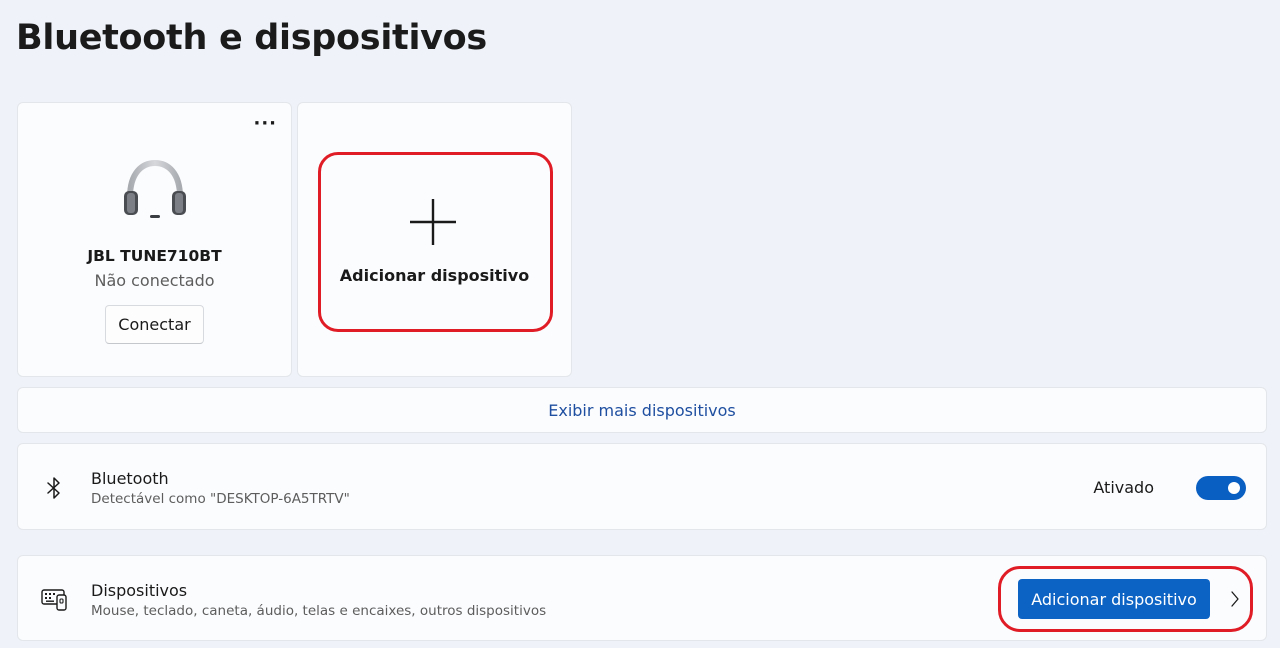  What do you see at coordinates (433, 222) in the screenshot?
I see `plus-icon` at bounding box center [433, 222].